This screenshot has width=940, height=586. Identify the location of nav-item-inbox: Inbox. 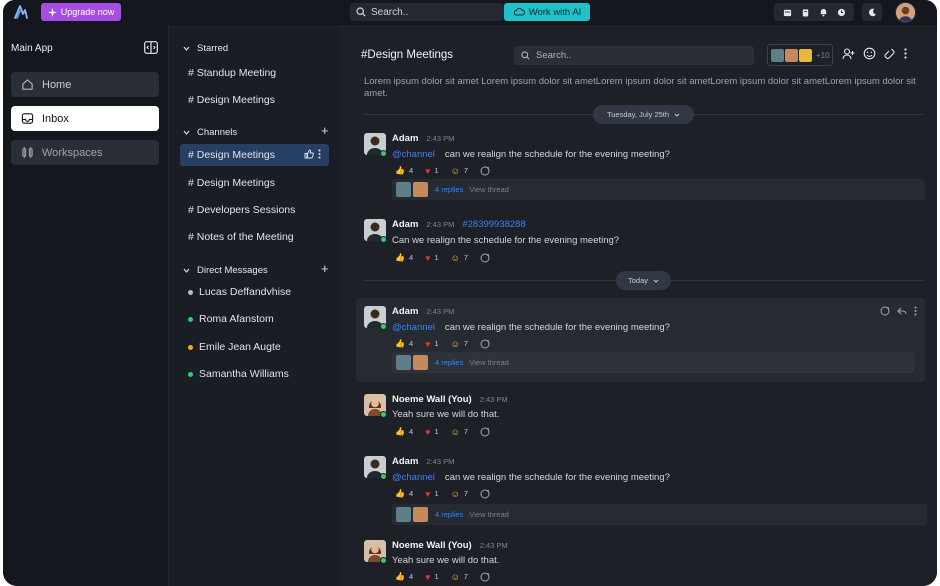
(85, 118).